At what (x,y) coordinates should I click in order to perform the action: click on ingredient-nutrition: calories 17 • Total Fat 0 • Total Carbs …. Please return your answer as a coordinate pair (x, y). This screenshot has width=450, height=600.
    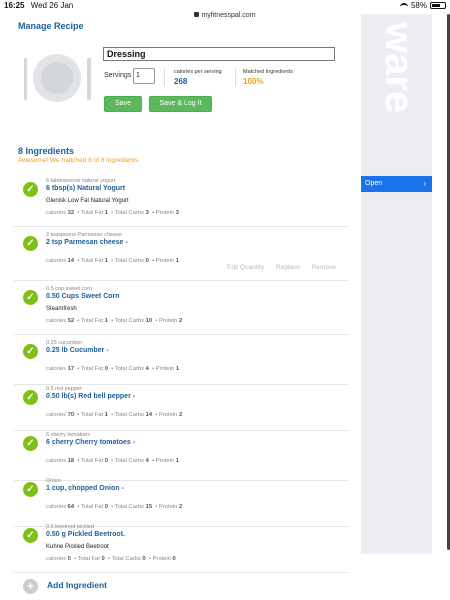
    Looking at the image, I should click on (112, 369).